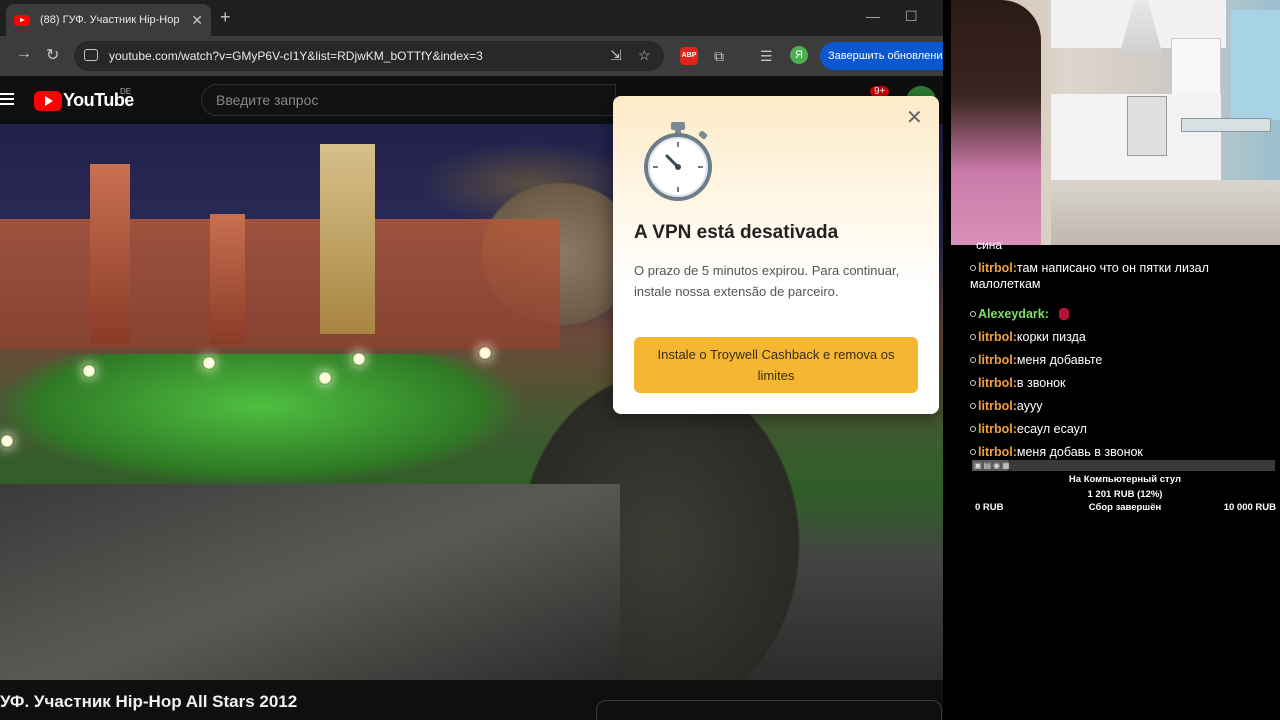  Describe the element at coordinates (24, 54) in the screenshot. I see `forward-button: →` at that location.